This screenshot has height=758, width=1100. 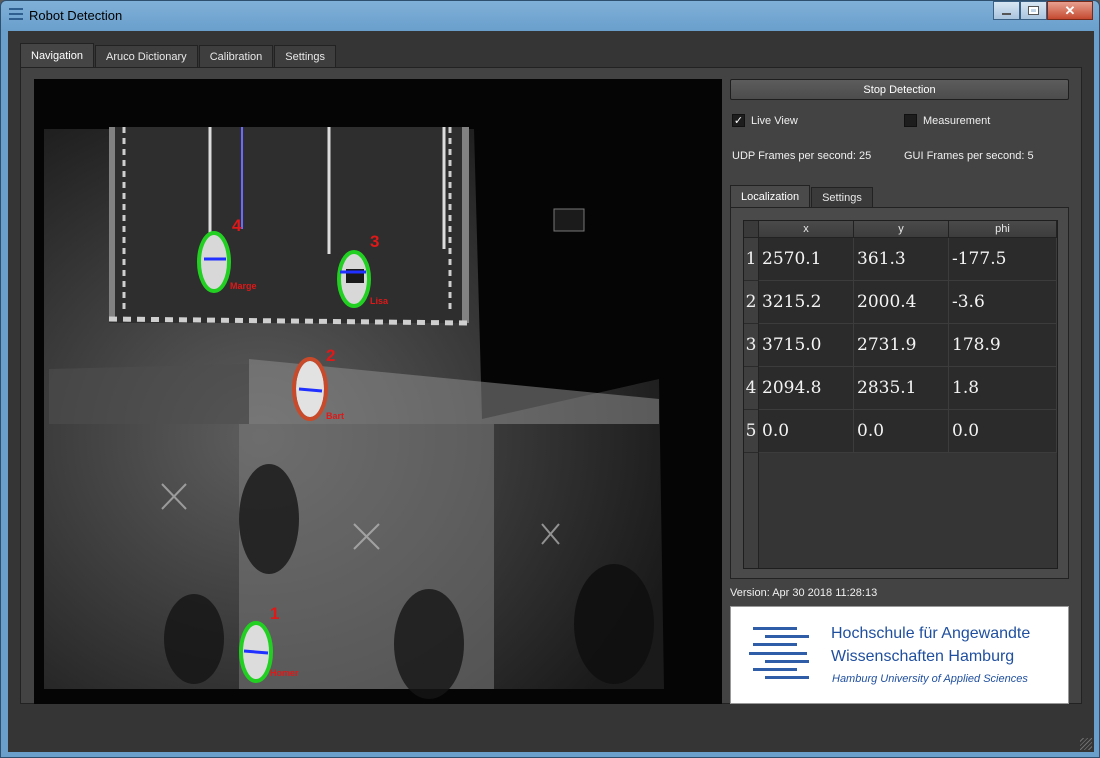 What do you see at coordinates (374, 241) in the screenshot?
I see `robot-3-number: 3` at bounding box center [374, 241].